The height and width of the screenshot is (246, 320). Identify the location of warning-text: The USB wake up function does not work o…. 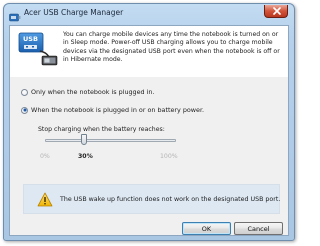
(170, 199).